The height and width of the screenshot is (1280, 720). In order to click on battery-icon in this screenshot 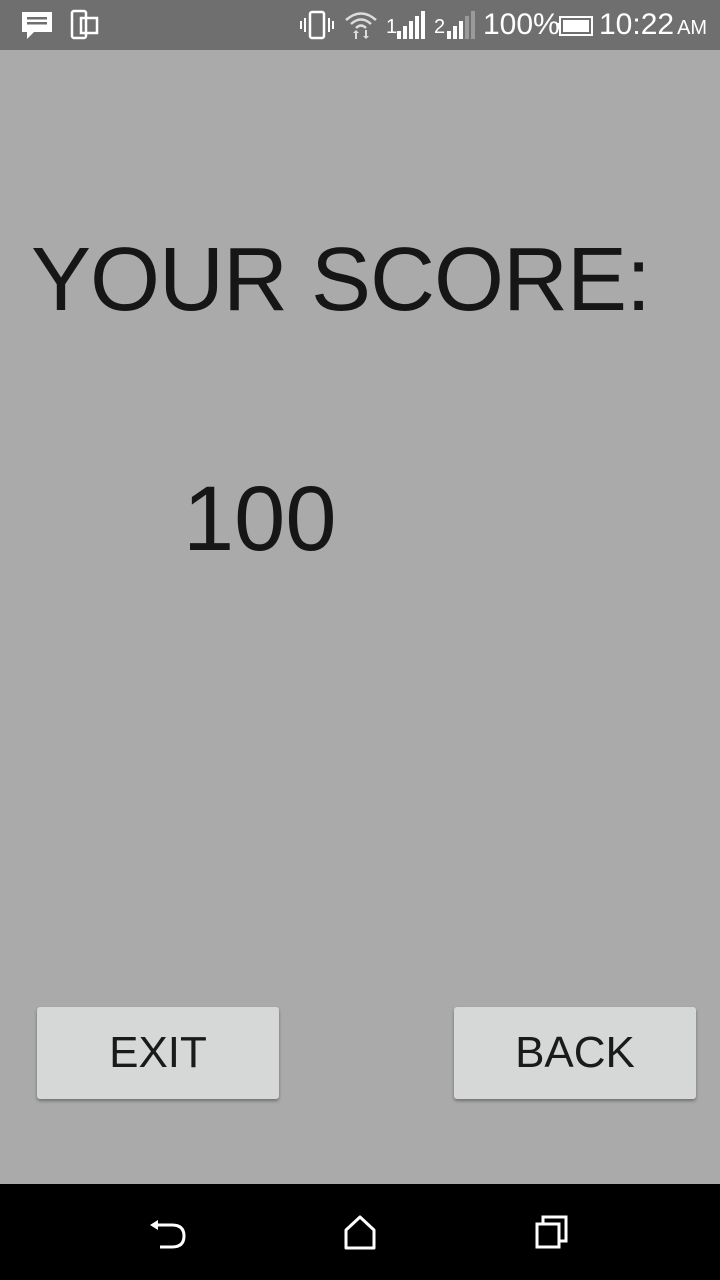, I will do `click(575, 26)`.